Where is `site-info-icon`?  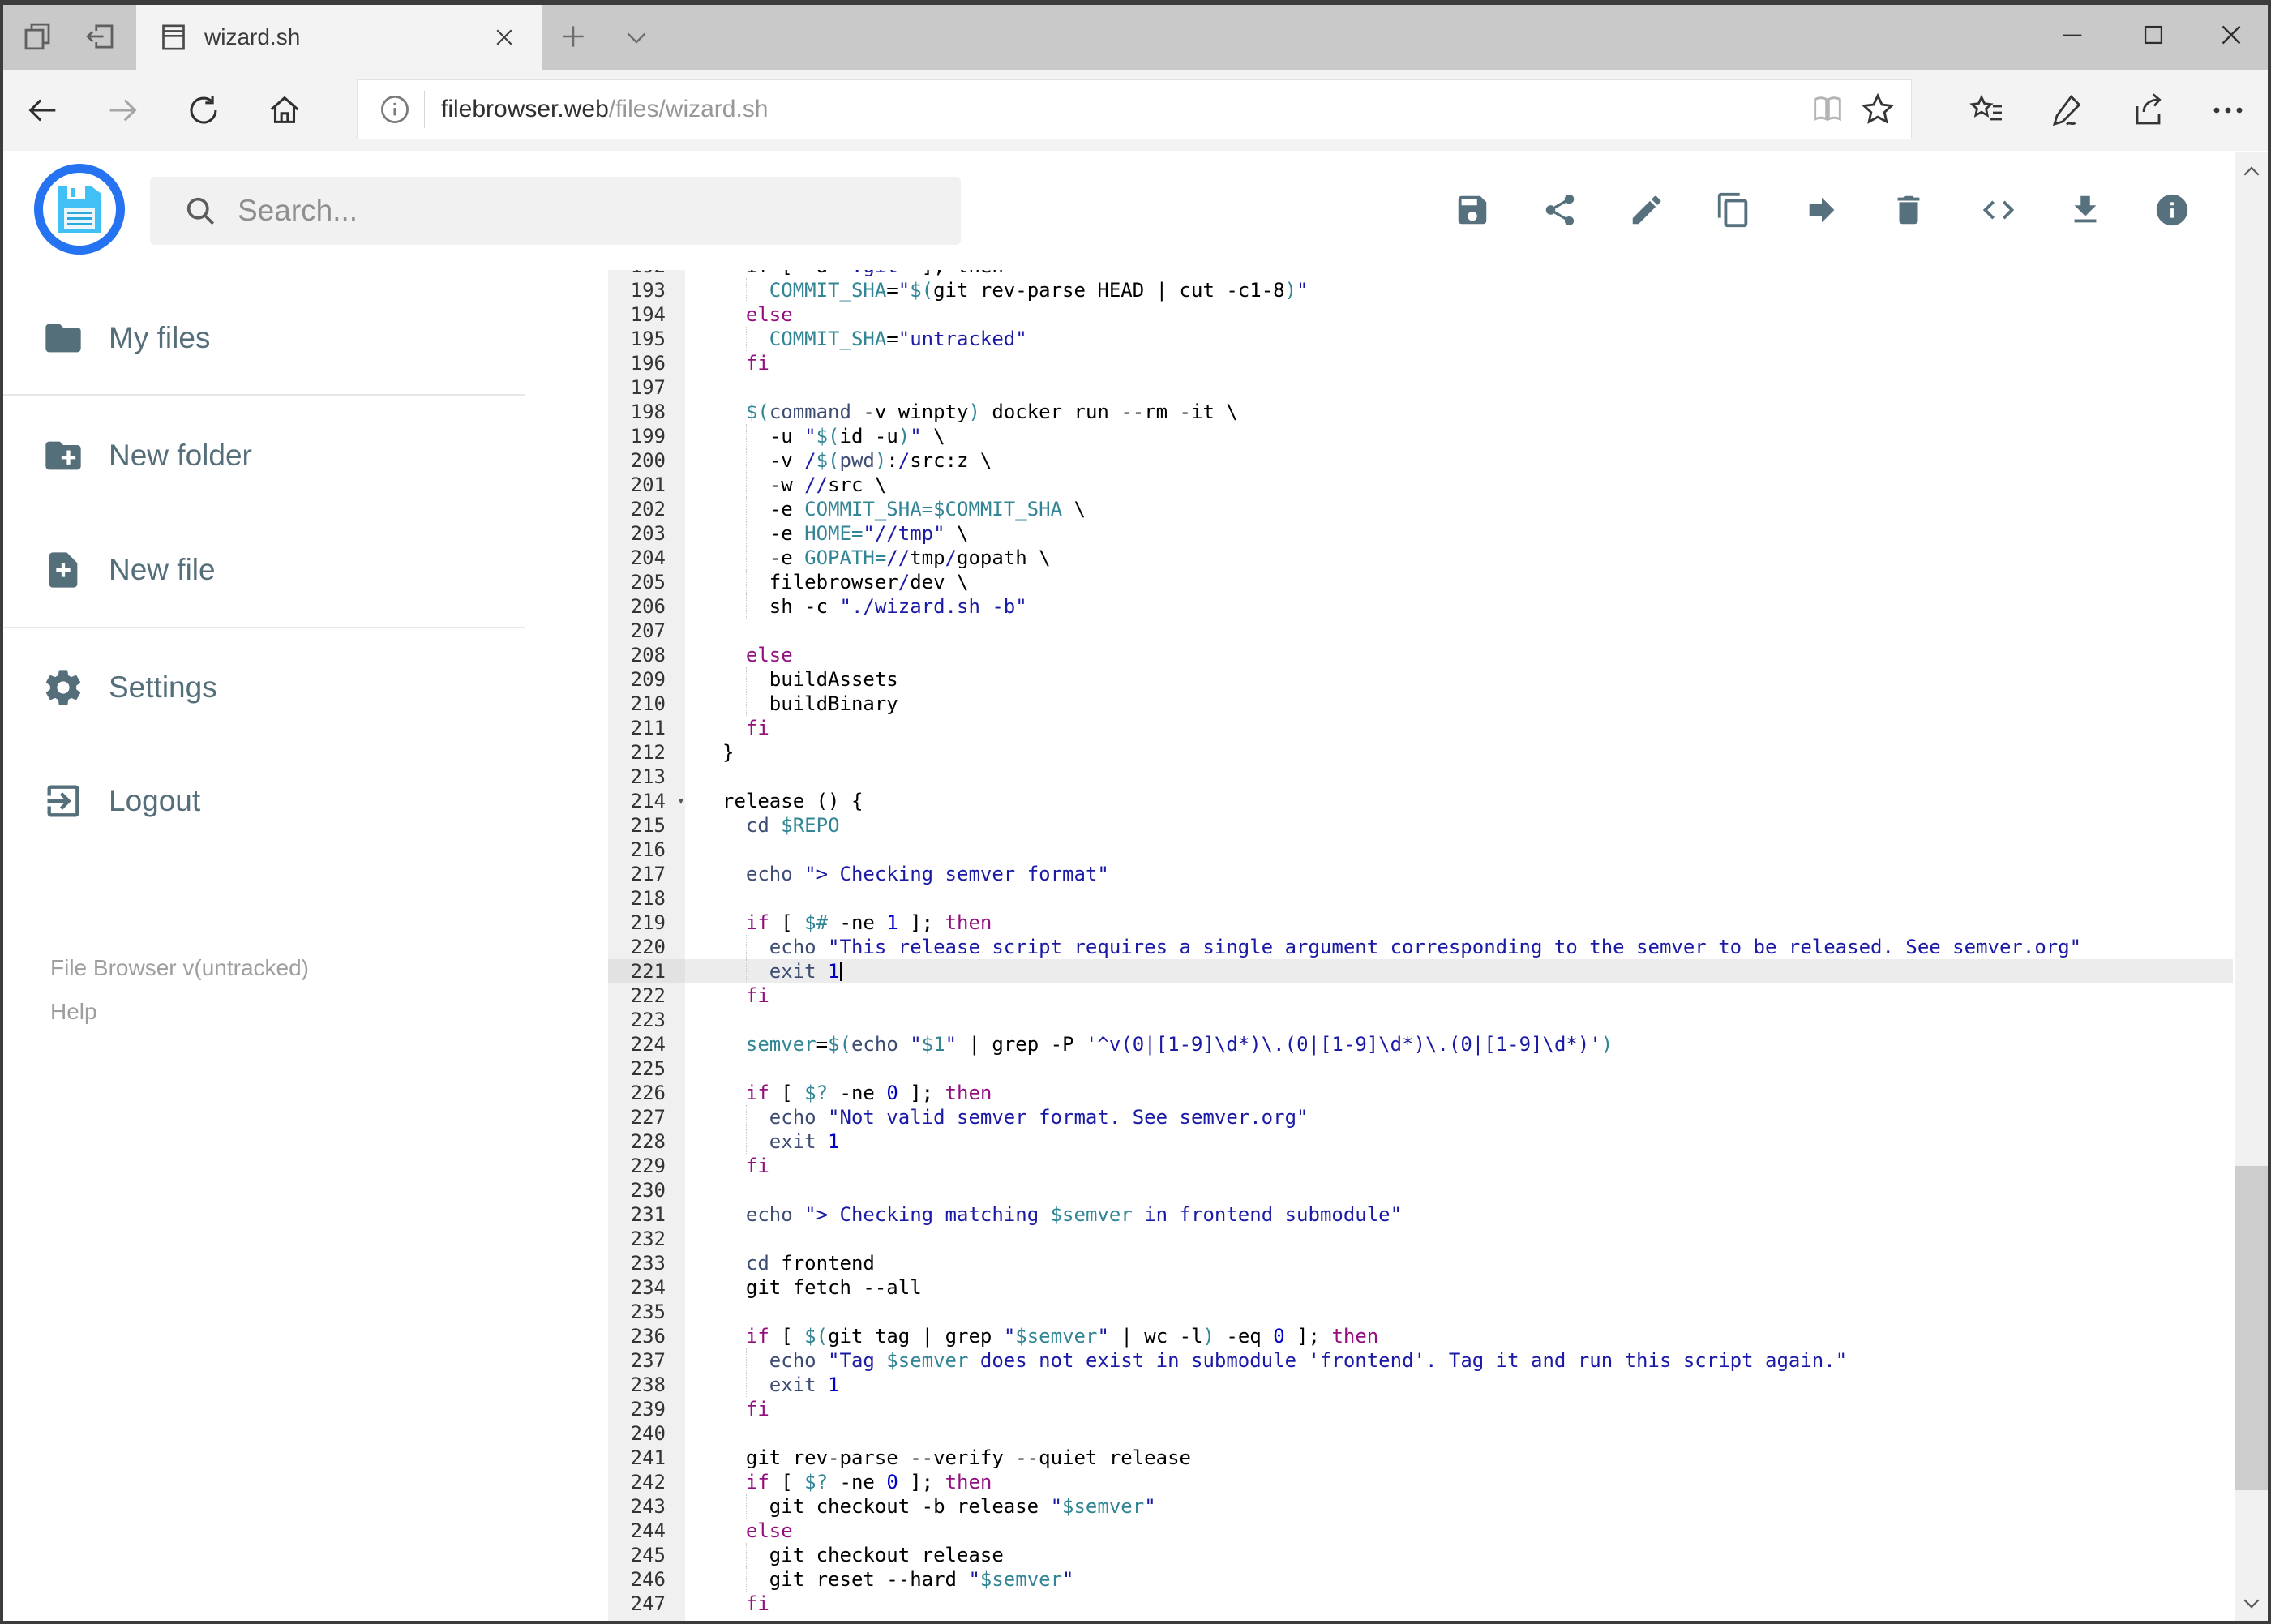
site-info-icon is located at coordinates (395, 110).